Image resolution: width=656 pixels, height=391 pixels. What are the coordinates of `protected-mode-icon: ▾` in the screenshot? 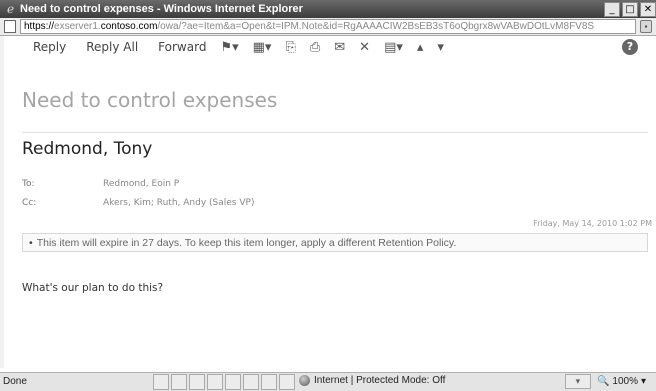 It's located at (577, 381).